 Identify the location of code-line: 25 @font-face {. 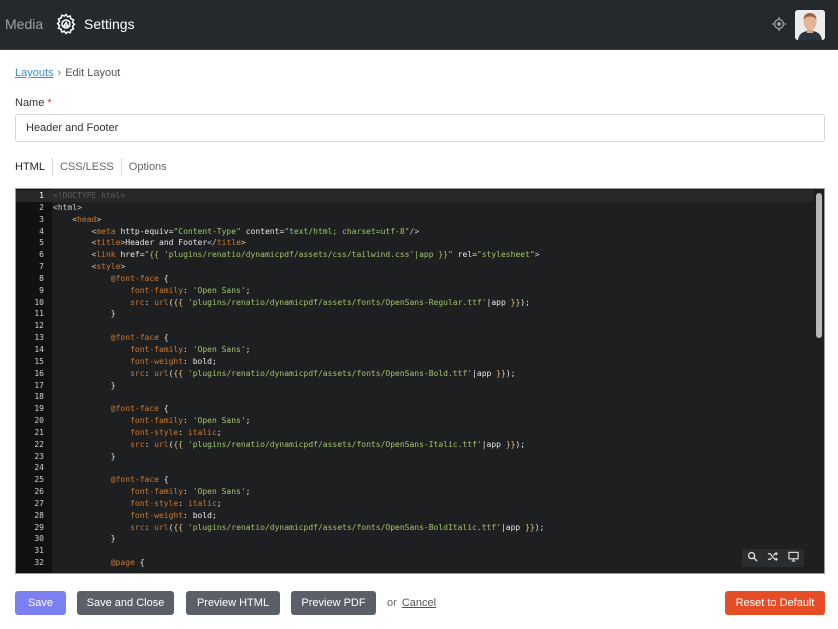
(415, 480).